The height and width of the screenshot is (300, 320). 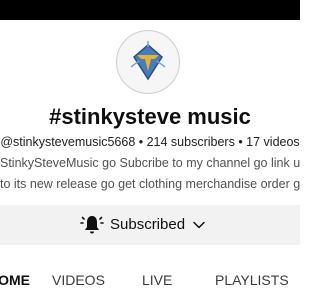 I want to click on tab-videos: VIDEOS, so click(x=78, y=280).